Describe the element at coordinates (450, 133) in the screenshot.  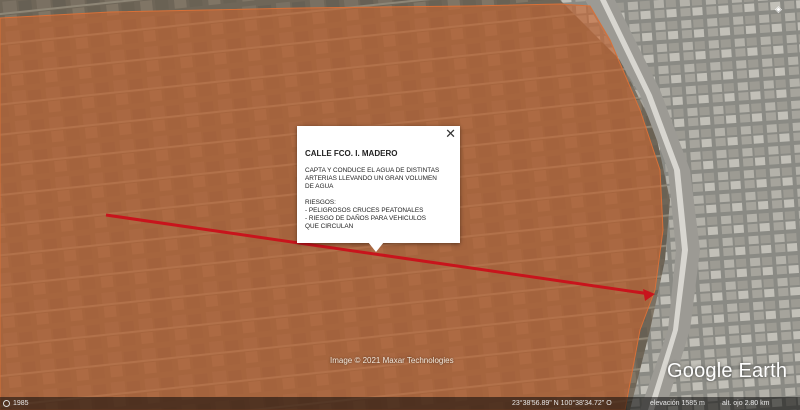
I see `close-icon: ✕` at that location.